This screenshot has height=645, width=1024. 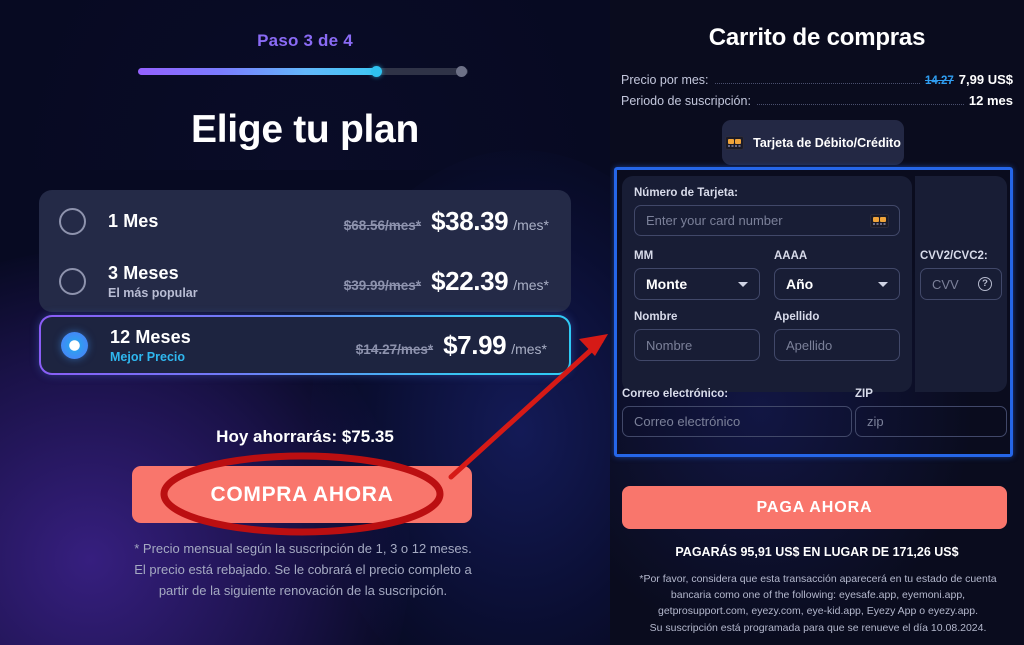 What do you see at coordinates (814, 507) in the screenshot?
I see `pay-now-button: PAGA AHORA` at bounding box center [814, 507].